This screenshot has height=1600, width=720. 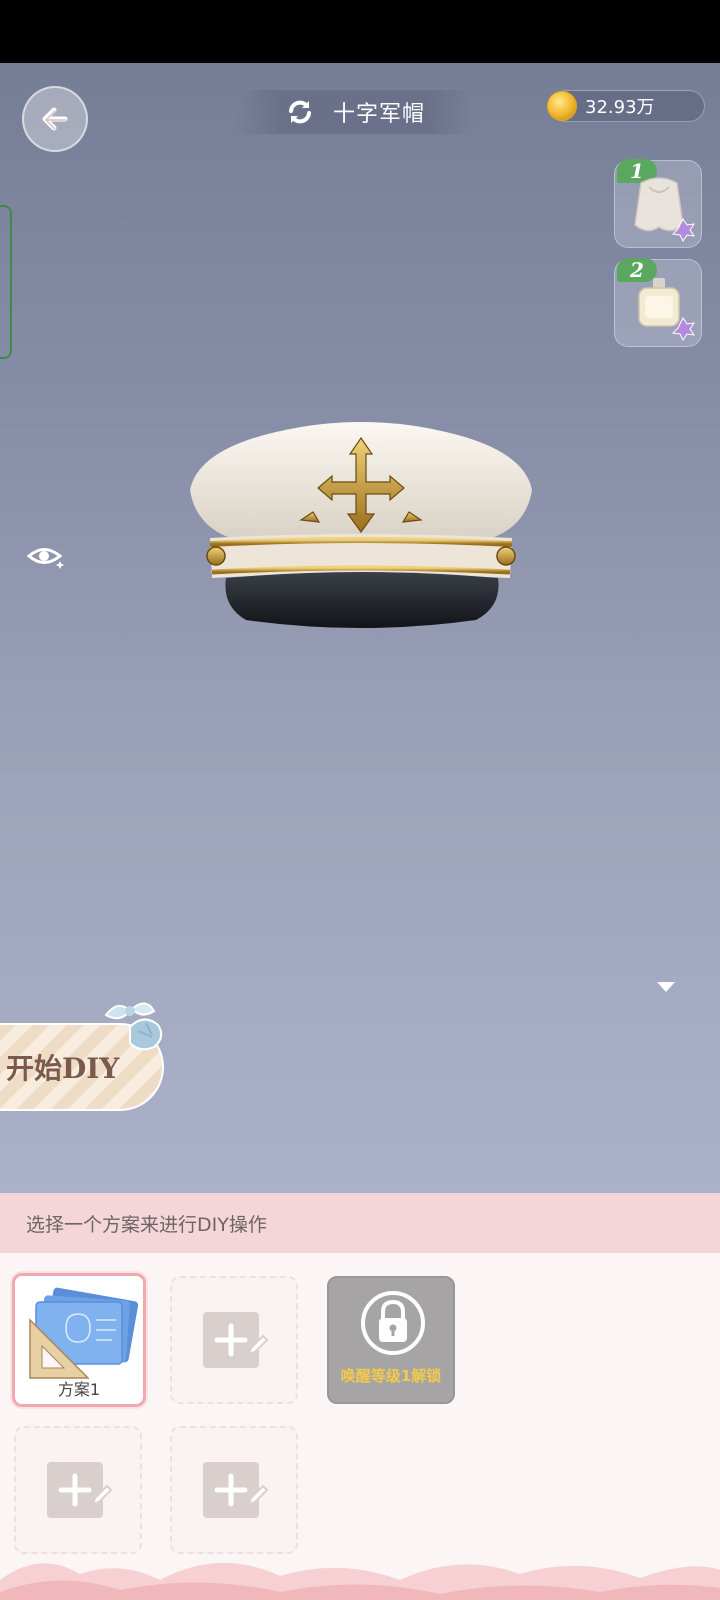 What do you see at coordinates (79, 1389) in the screenshot?
I see `plan-card-1-label: 方案1` at bounding box center [79, 1389].